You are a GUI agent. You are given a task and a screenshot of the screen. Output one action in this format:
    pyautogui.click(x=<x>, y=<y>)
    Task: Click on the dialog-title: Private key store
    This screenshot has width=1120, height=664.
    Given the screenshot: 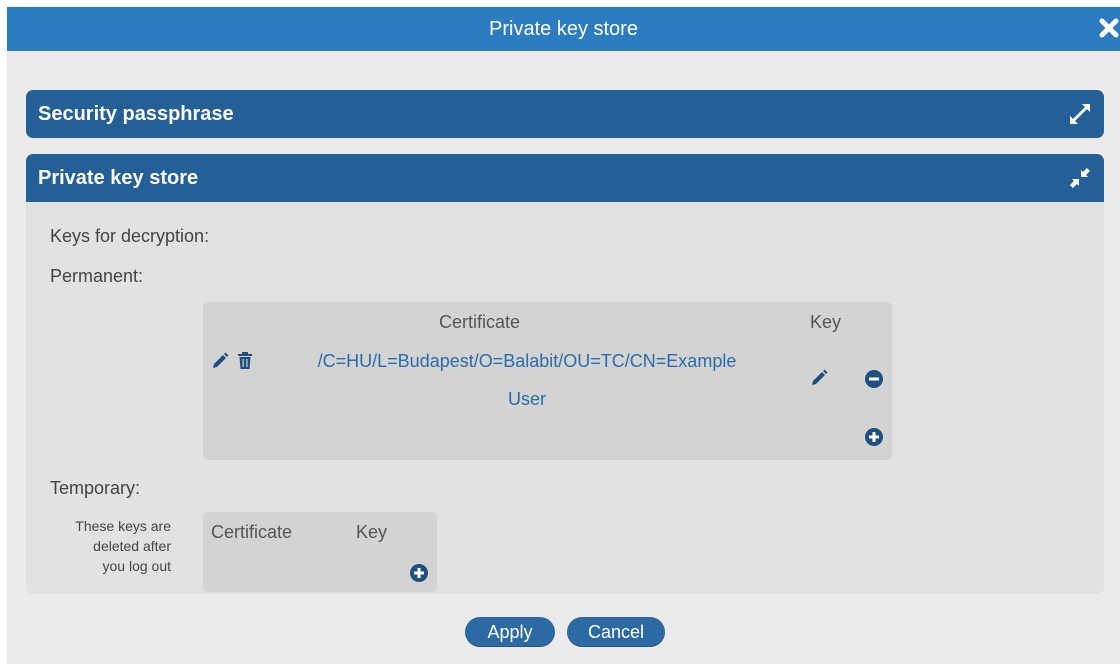 What is the action you would take?
    pyautogui.click(x=563, y=29)
    